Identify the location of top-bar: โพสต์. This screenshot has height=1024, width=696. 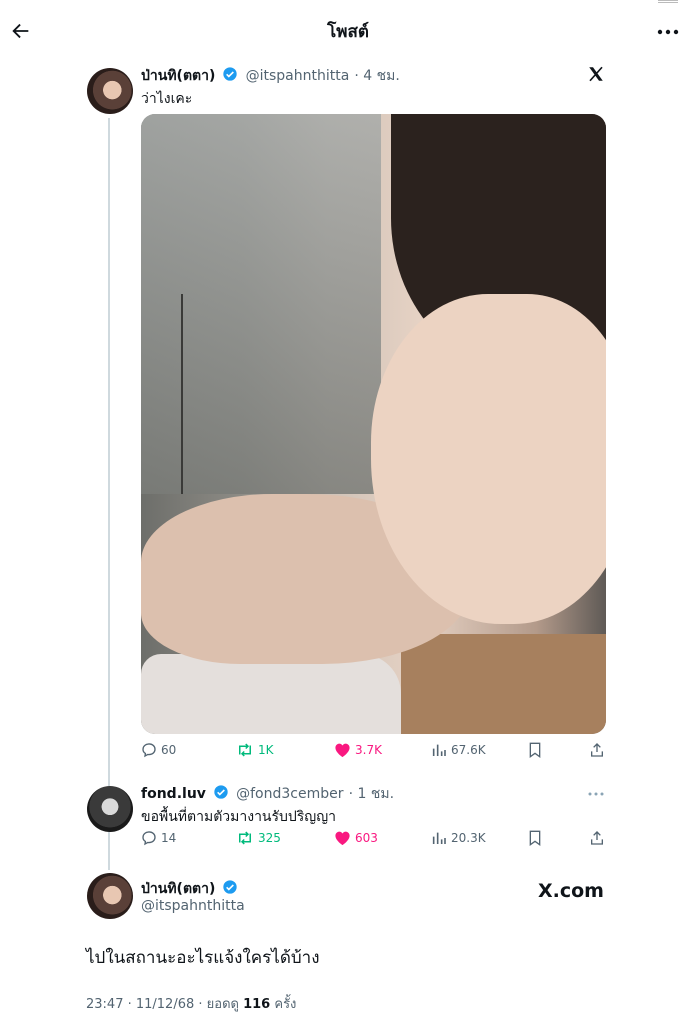
(348, 31).